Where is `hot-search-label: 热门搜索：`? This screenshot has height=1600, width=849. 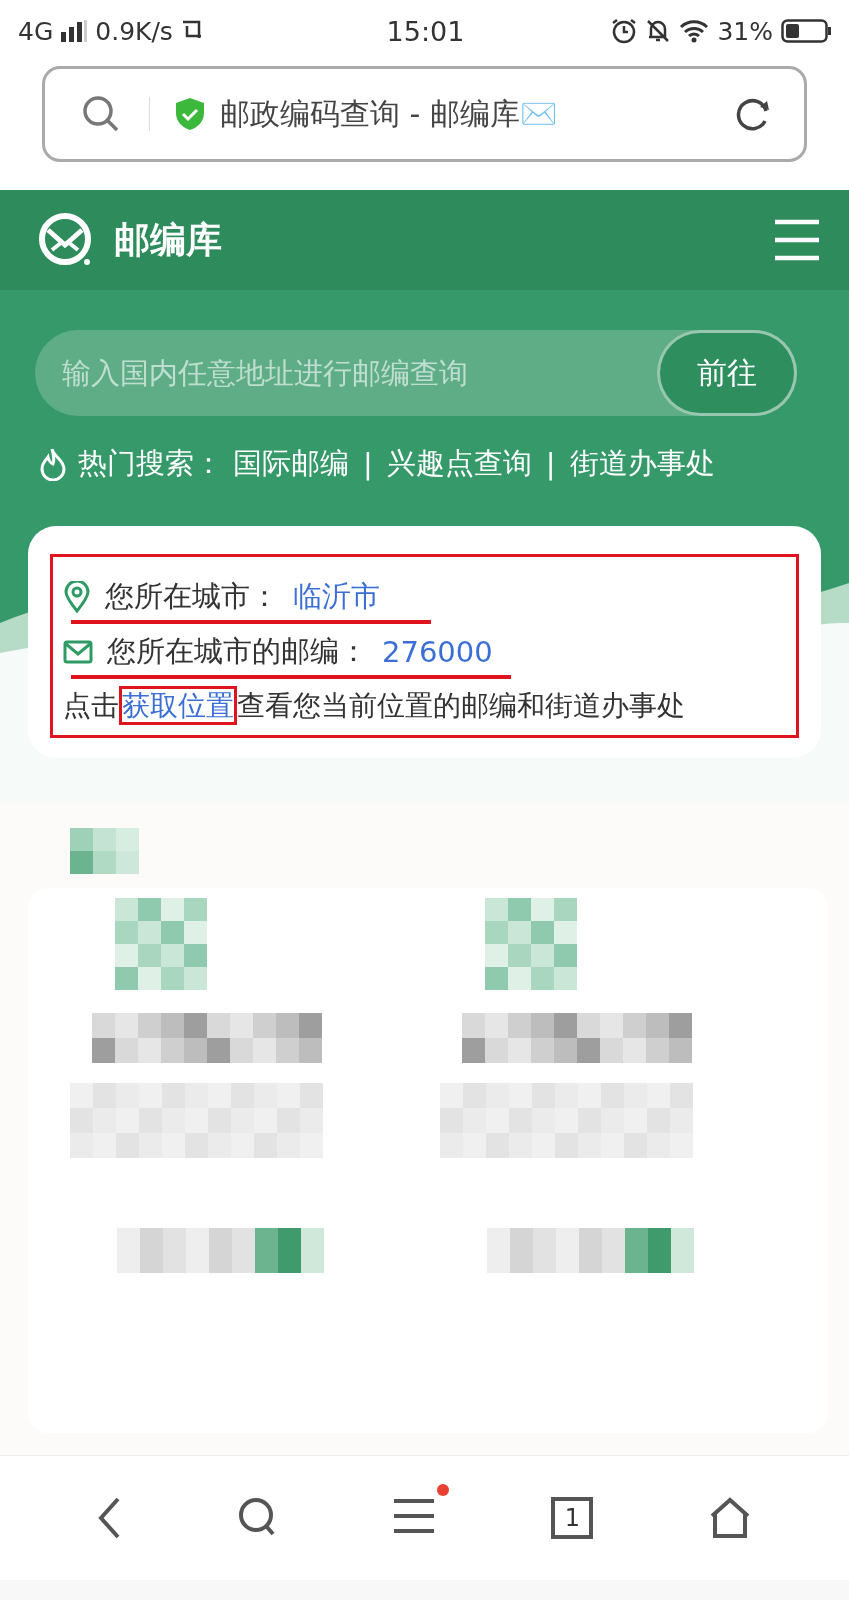 hot-search-label: 热门搜索： is located at coordinates (150, 463).